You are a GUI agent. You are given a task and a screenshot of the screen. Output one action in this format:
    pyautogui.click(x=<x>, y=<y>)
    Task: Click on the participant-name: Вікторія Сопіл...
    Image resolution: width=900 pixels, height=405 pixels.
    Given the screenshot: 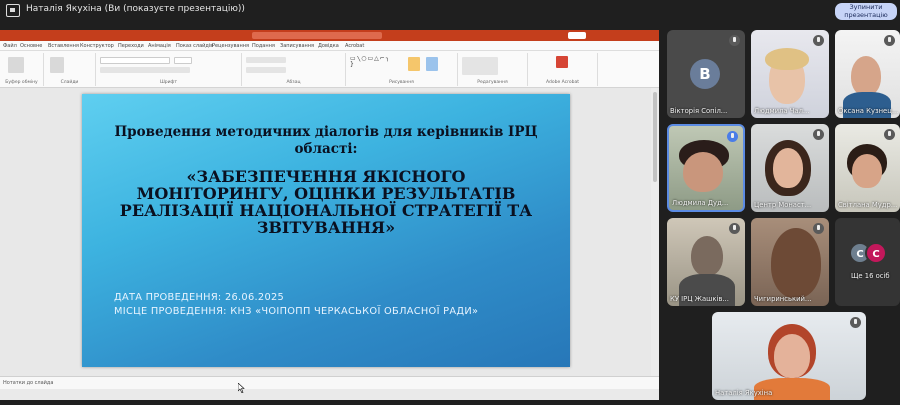 What is the action you would take?
    pyautogui.click(x=699, y=111)
    